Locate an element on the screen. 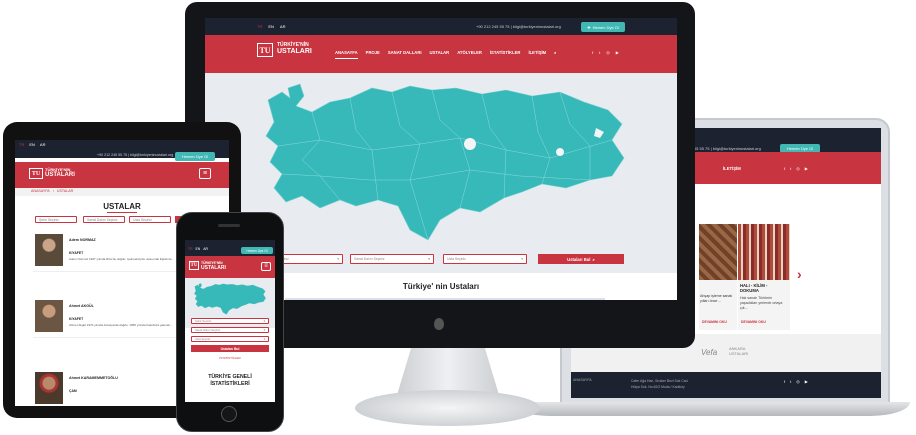 This screenshot has height=435, width=916. footer-address-line1: Cafer Ağa Han, Sıraker Bezi Sok Cad. is located at coordinates (660, 381).